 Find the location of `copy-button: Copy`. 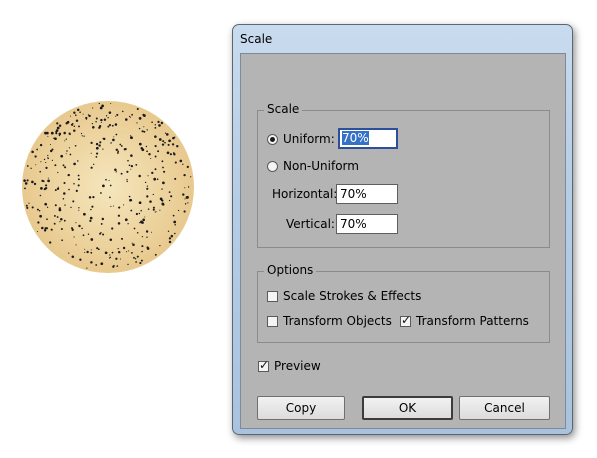

copy-button: Copy is located at coordinates (301, 408).